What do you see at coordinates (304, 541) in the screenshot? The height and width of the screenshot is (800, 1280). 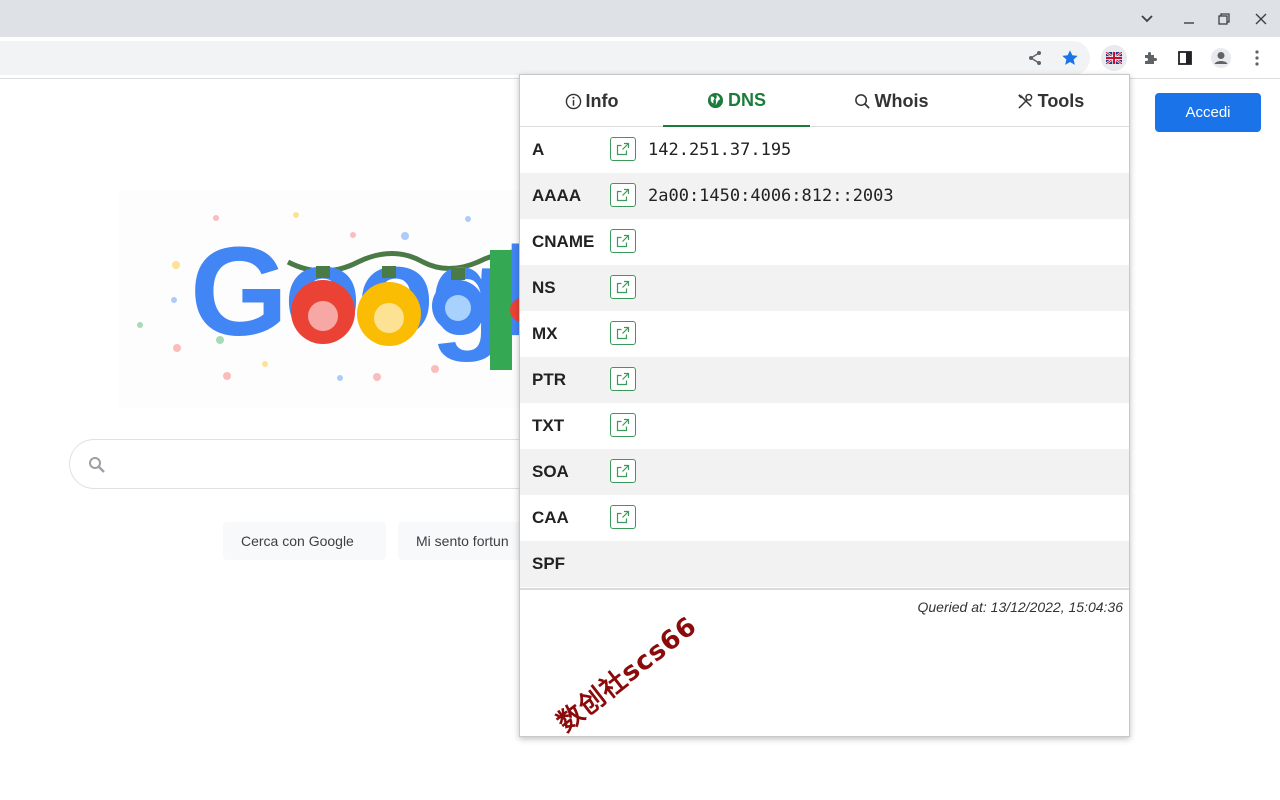 I see `google-search-button: Cerca con Google` at bounding box center [304, 541].